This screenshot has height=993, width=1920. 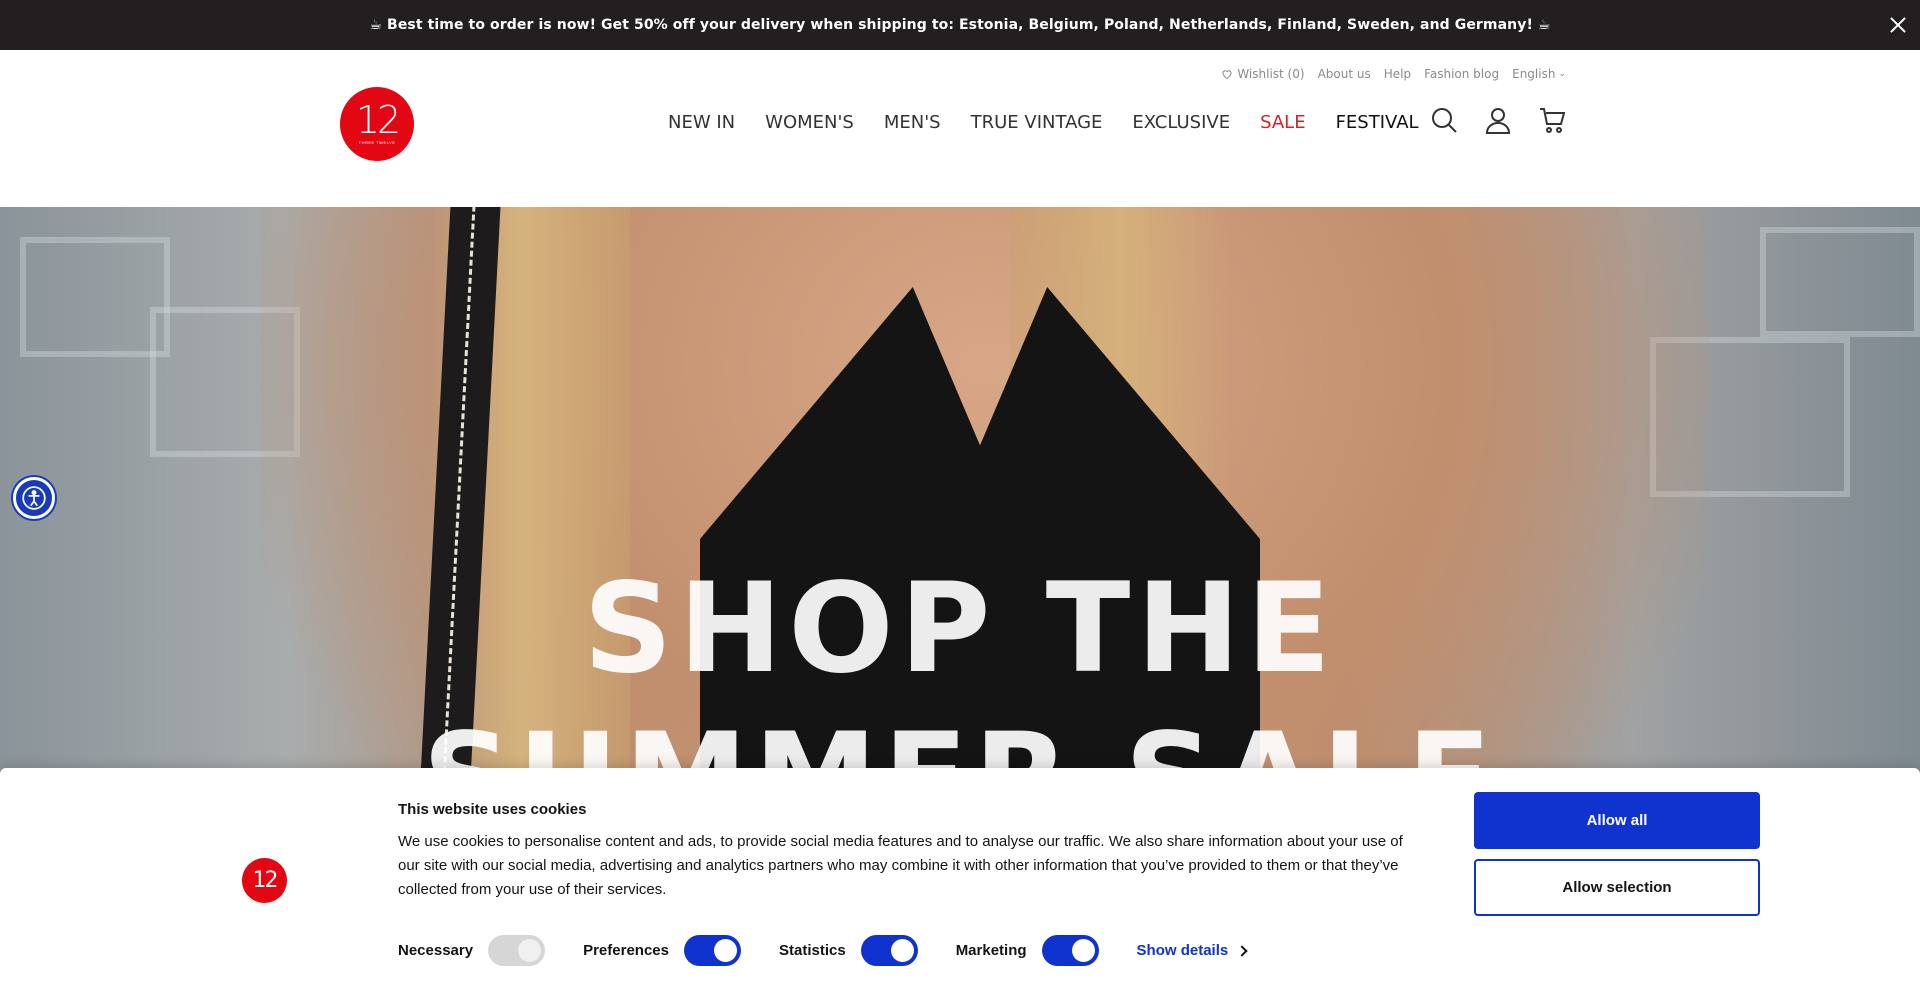 I want to click on option-preferences: Preferences, so click(x=662, y=950).